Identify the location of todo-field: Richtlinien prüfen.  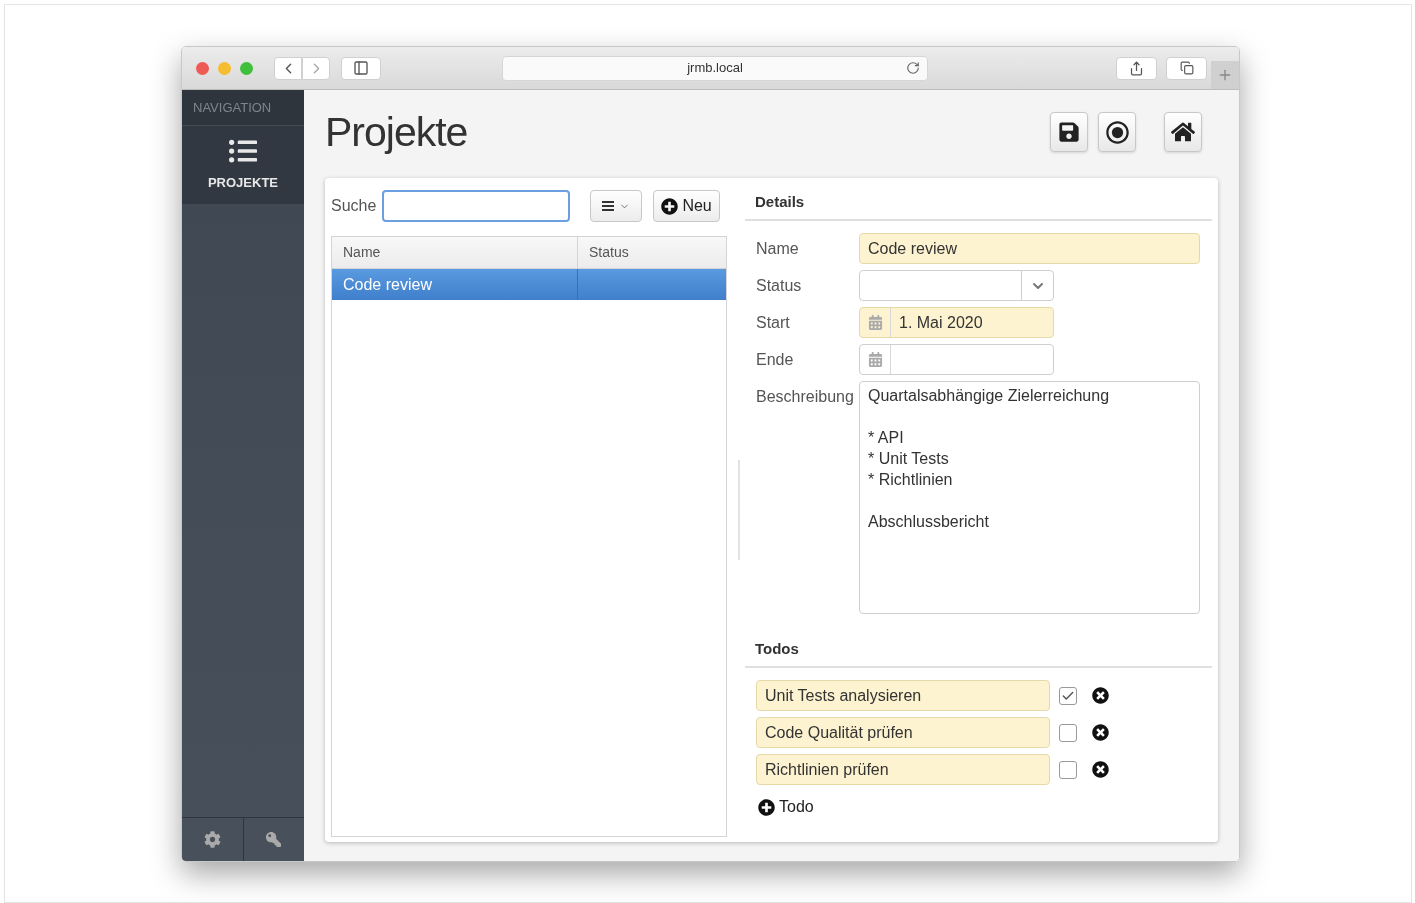
(903, 769).